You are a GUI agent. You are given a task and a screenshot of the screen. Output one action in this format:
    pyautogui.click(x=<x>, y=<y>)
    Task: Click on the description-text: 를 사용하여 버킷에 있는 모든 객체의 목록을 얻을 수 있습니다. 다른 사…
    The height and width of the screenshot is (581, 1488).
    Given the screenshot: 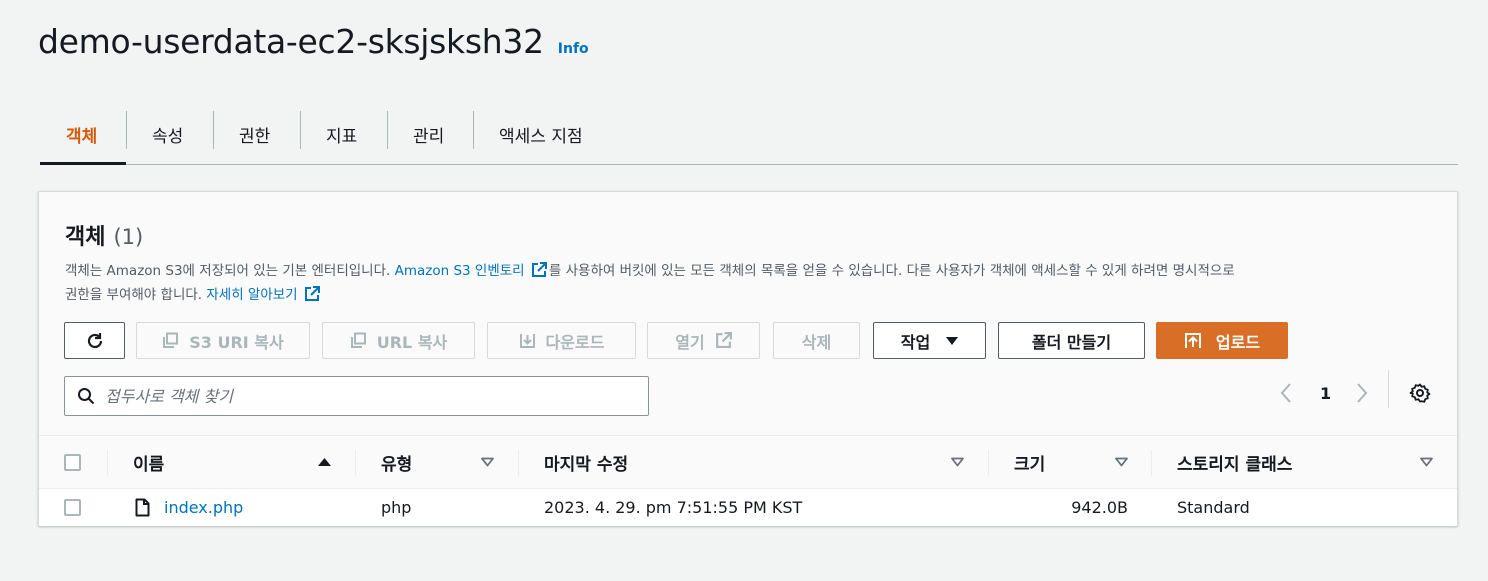 What is the action you would take?
    pyautogui.click(x=891, y=271)
    